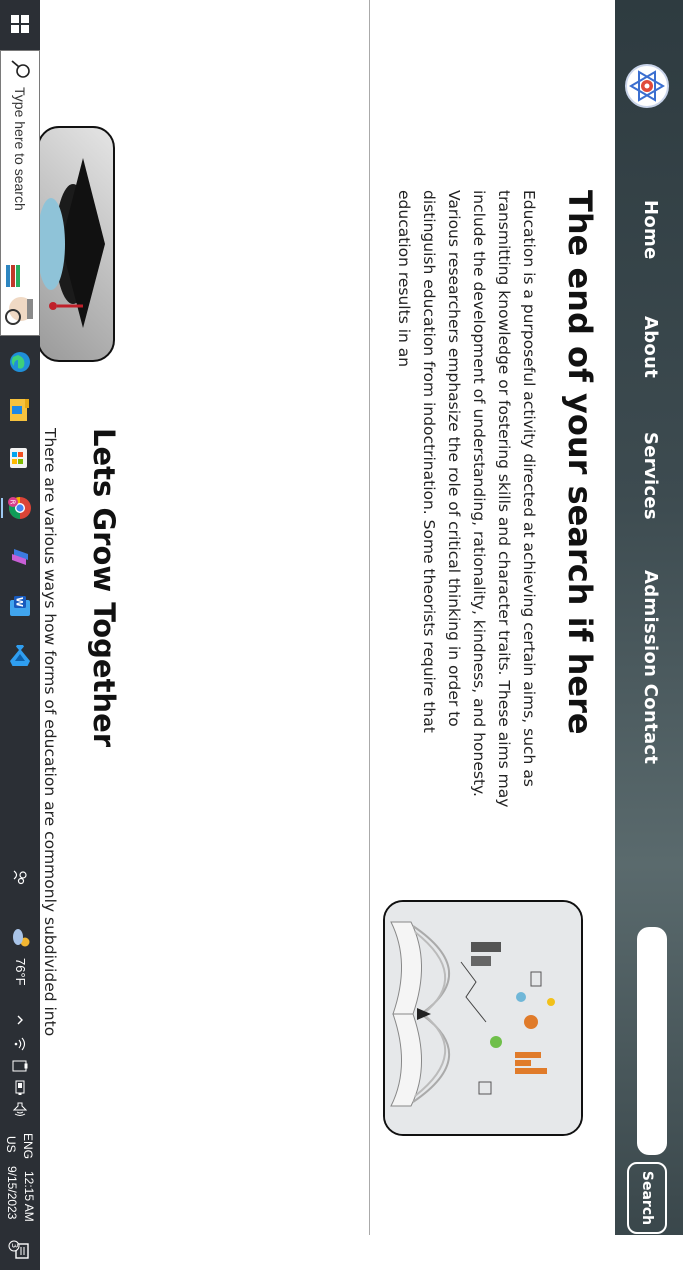 The width and height of the screenshot is (683, 1270). I want to click on weather-icon, so click(21, 939).